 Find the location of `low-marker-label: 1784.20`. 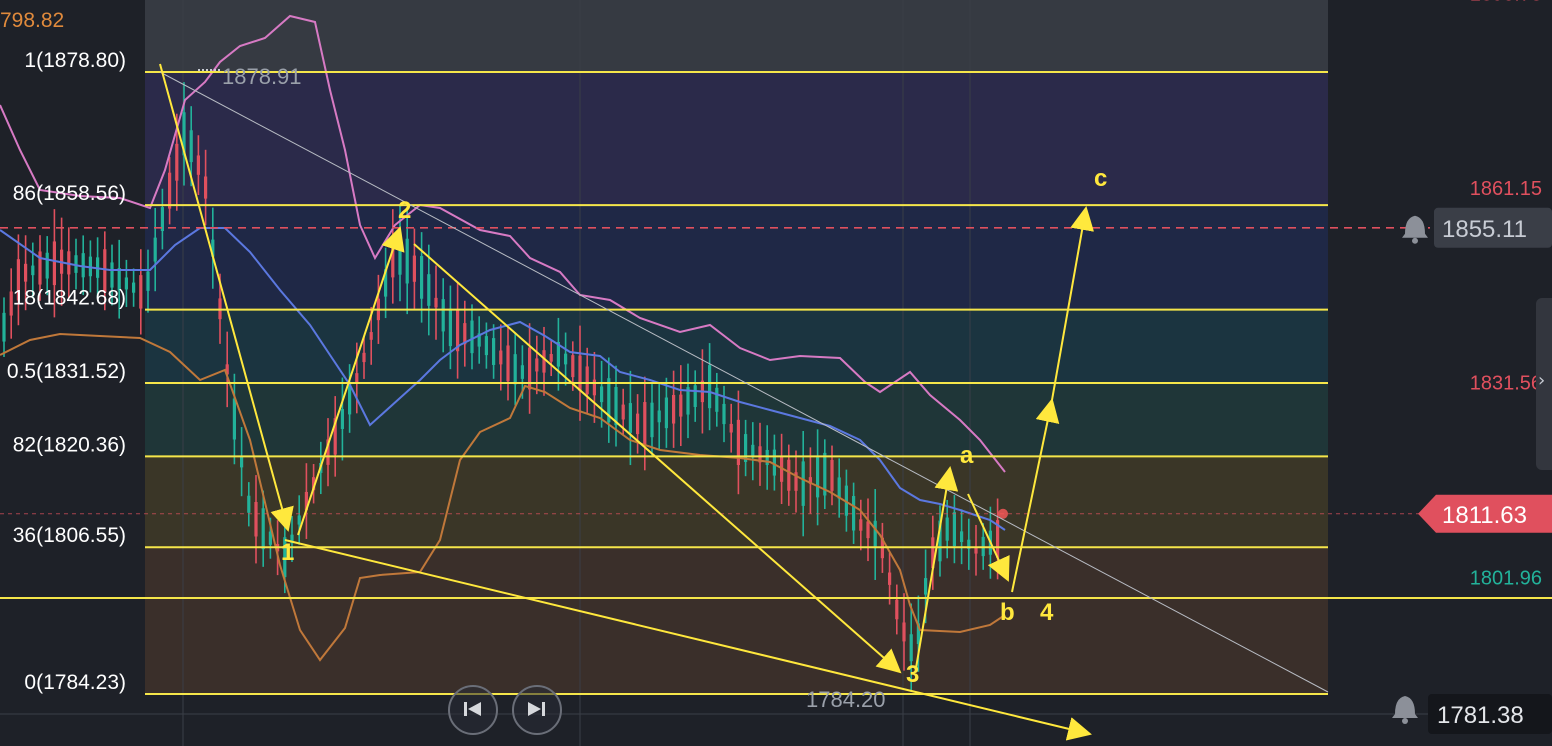

low-marker-label: 1784.20 is located at coordinates (846, 699).